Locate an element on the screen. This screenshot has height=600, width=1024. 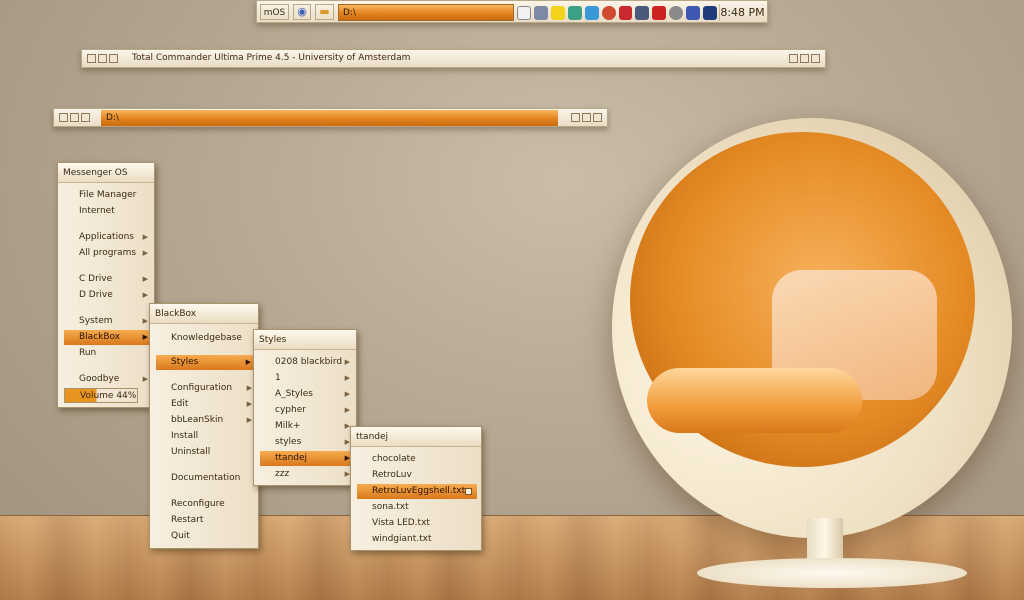
menu-item-0208-blackbird: 0208 blackbird ▶ is located at coordinates (312, 362).